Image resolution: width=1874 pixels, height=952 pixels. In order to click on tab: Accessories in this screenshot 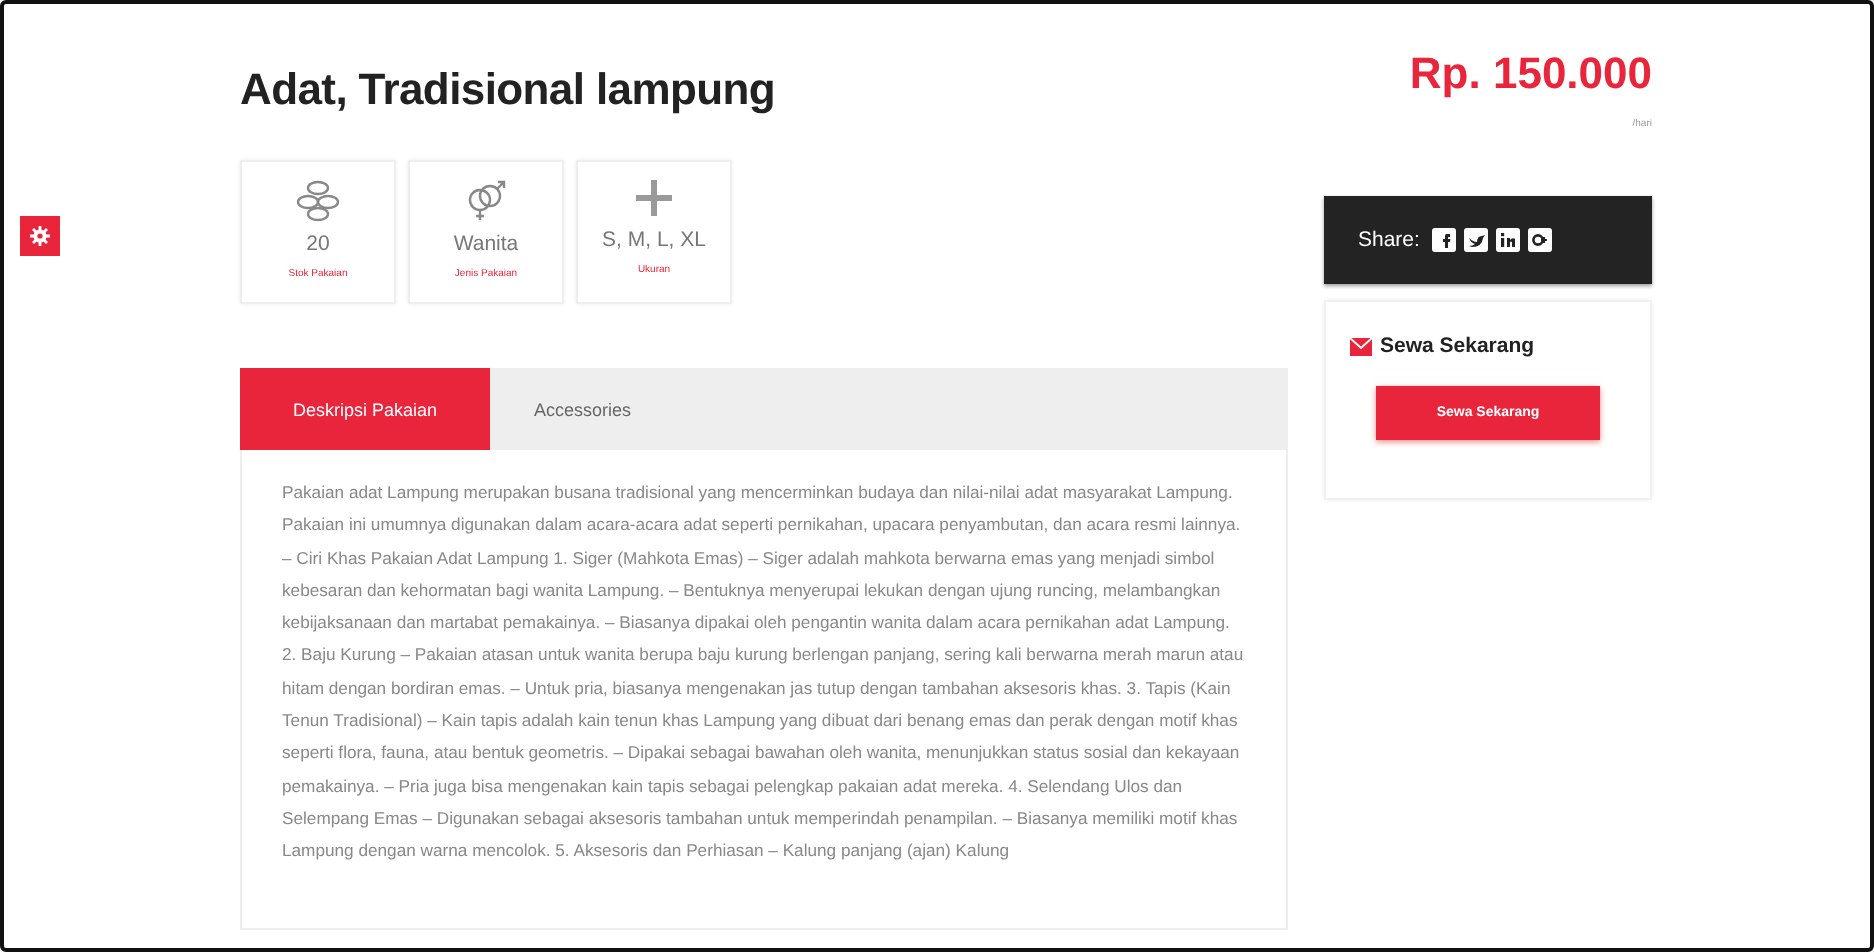, I will do `click(583, 409)`.